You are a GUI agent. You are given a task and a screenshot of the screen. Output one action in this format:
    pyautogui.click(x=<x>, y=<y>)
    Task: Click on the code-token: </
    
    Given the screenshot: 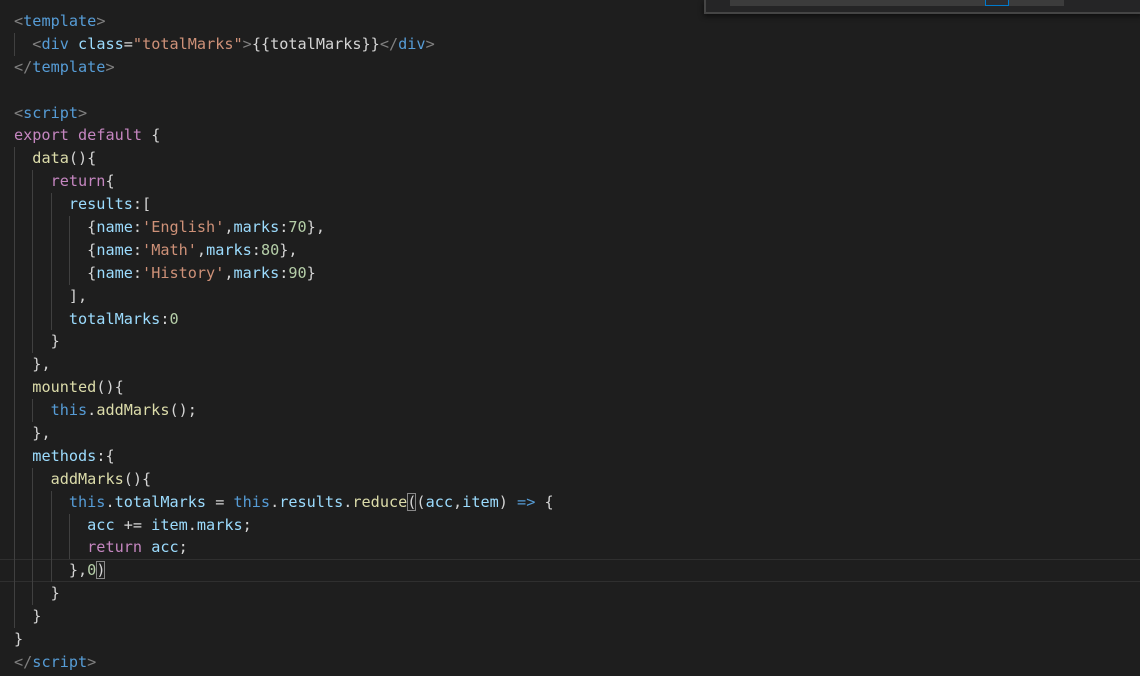 What is the action you would take?
    pyautogui.click(x=389, y=43)
    